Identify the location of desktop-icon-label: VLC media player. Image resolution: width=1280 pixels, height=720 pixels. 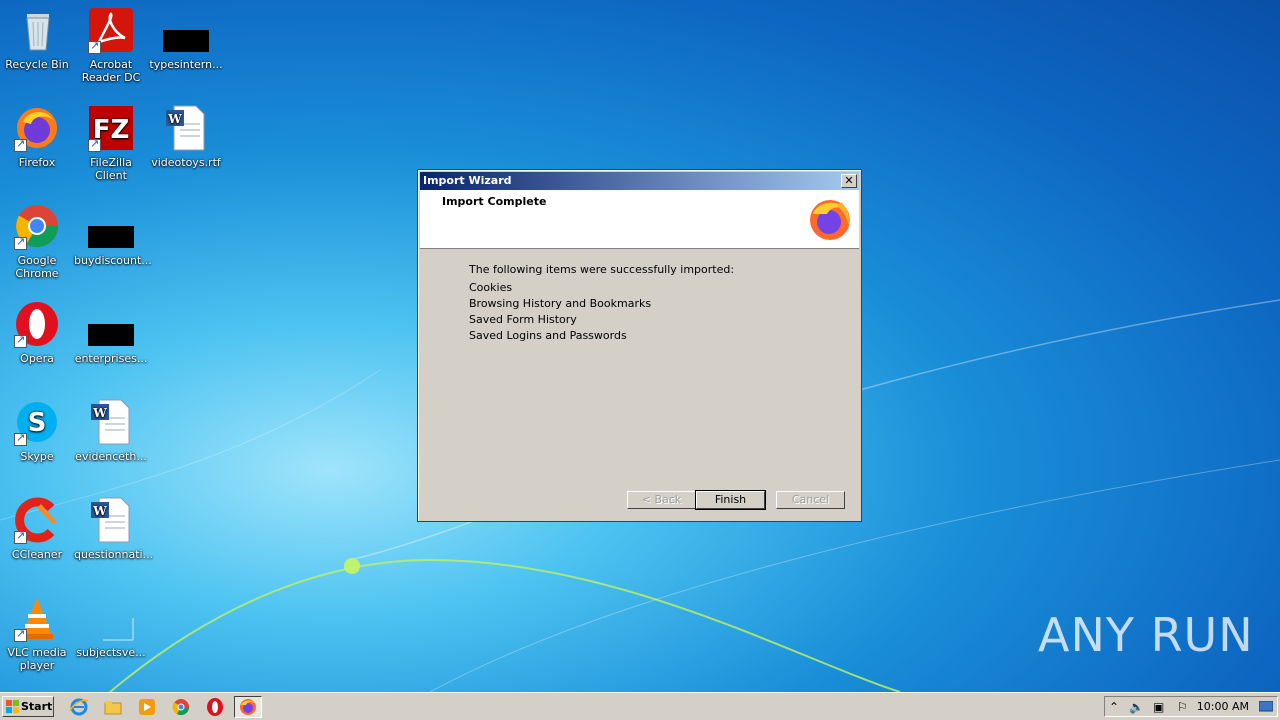
(37, 659).